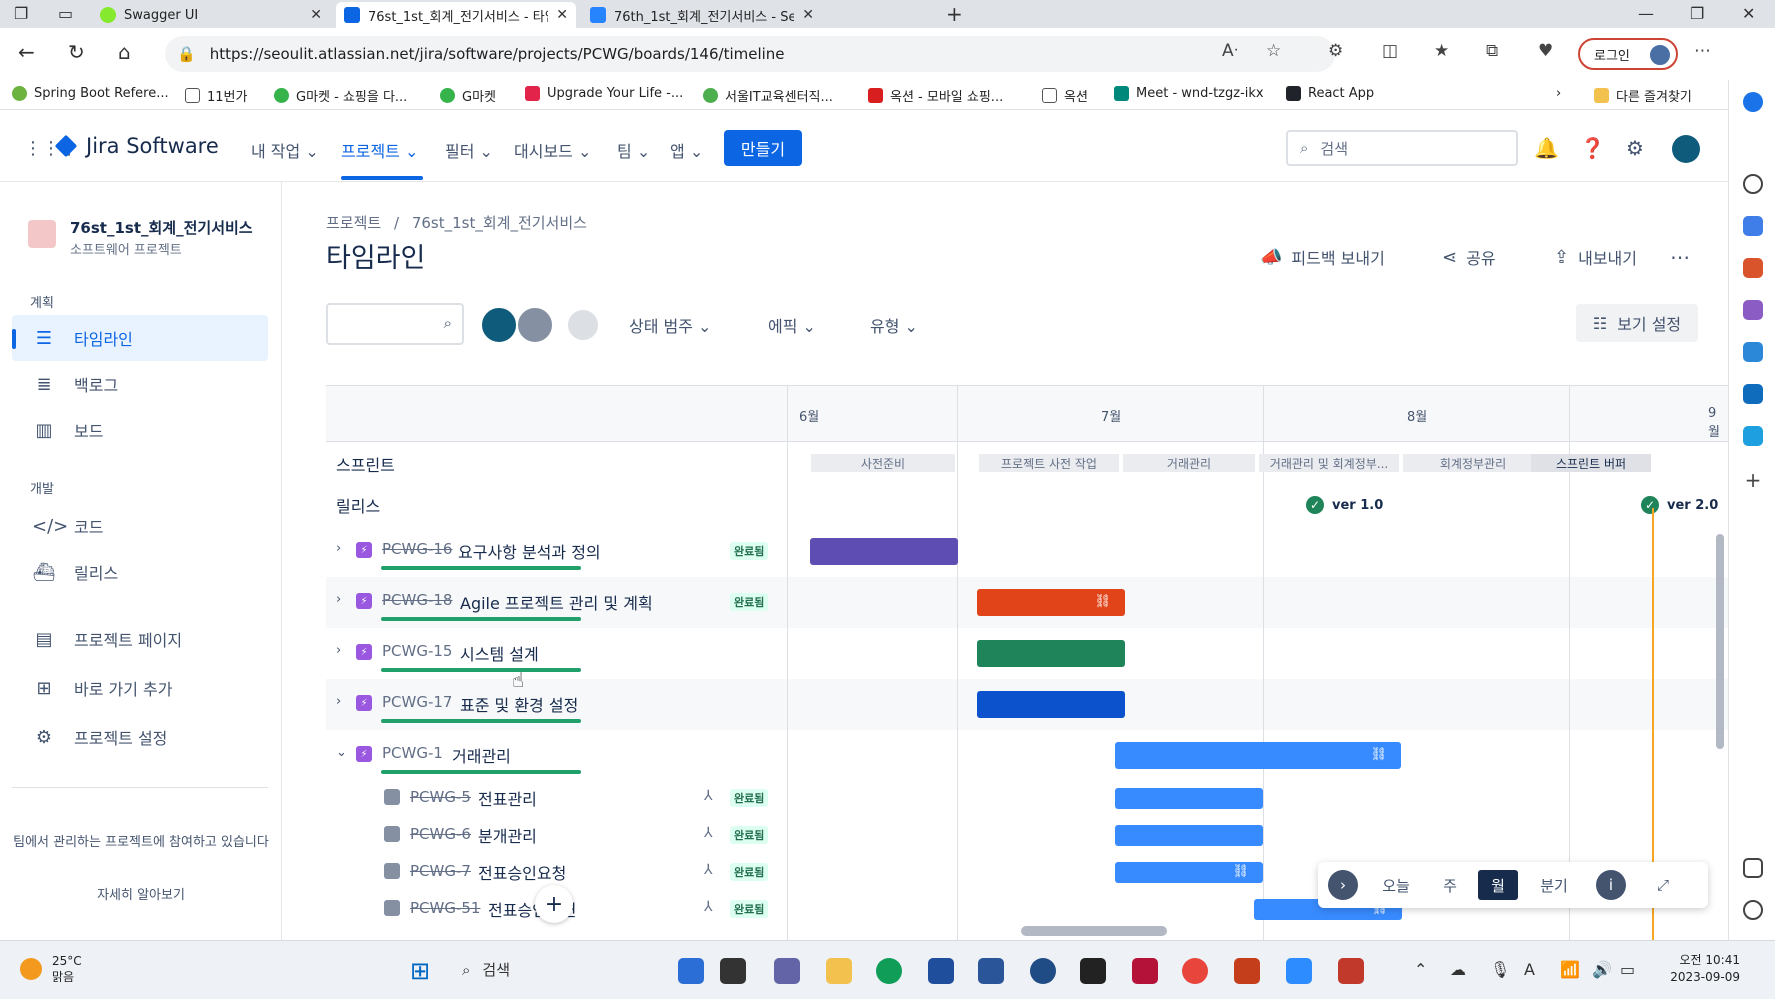 This screenshot has height=999, width=1775. What do you see at coordinates (65, 13) in the screenshot?
I see `vertical-tabs-icon: ▭` at bounding box center [65, 13].